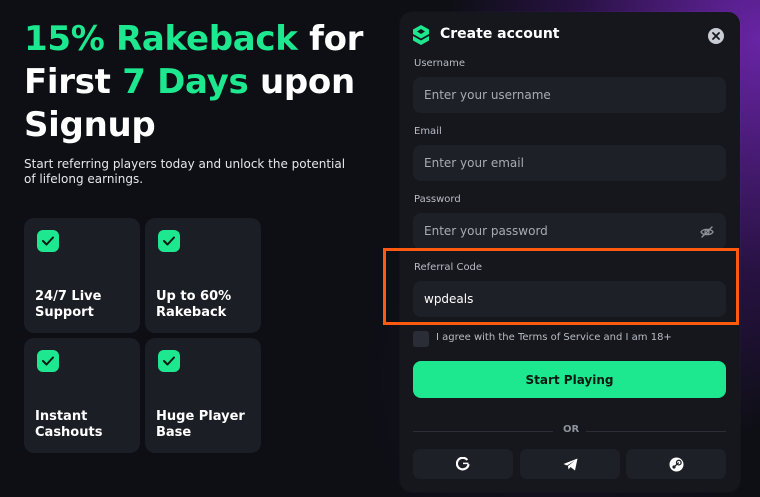  What do you see at coordinates (571, 429) in the screenshot?
I see `or-divider-text: OR` at bounding box center [571, 429].